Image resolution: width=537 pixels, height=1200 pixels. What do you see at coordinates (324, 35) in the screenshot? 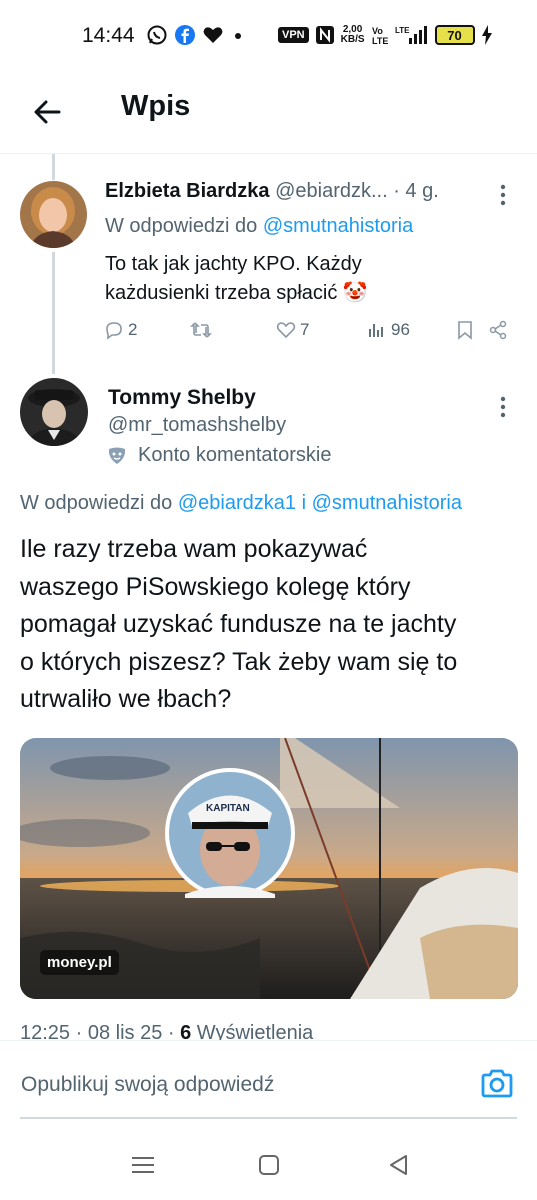
I see `nfc-icon` at bounding box center [324, 35].